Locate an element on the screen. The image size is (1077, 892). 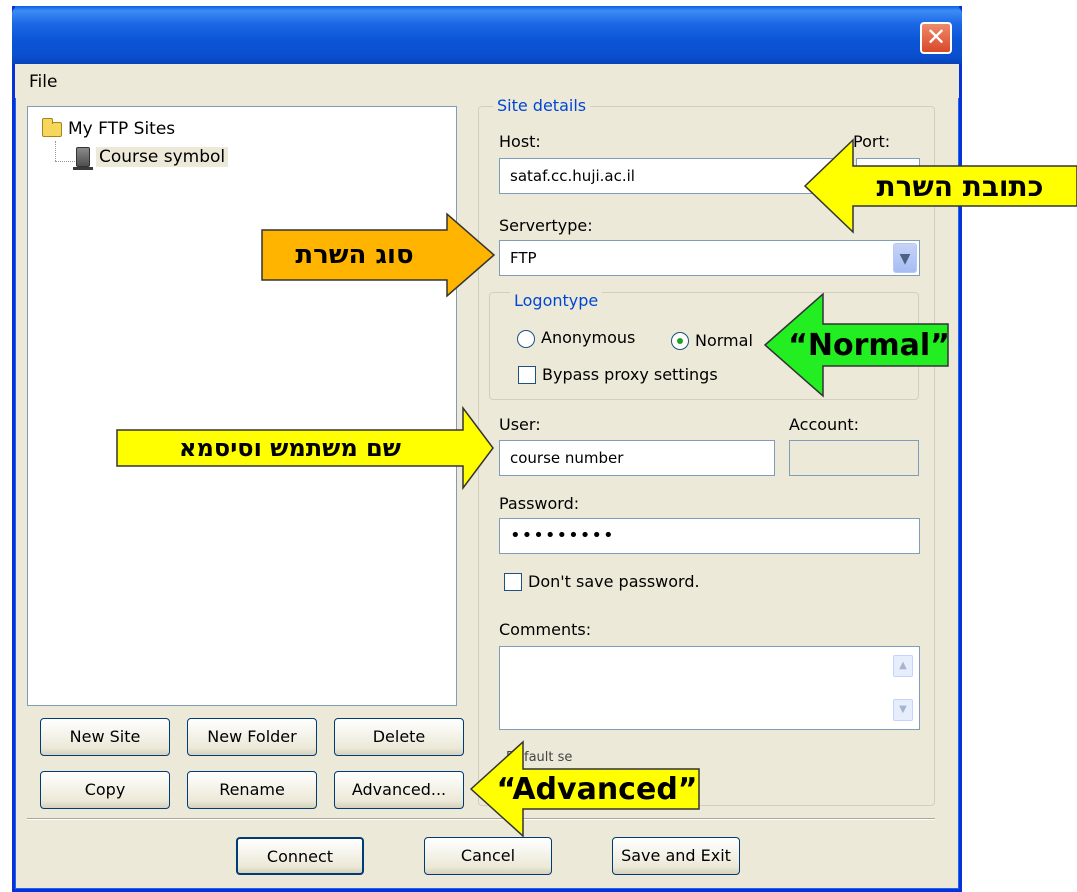
site-details-title: Site details is located at coordinates (542, 105).